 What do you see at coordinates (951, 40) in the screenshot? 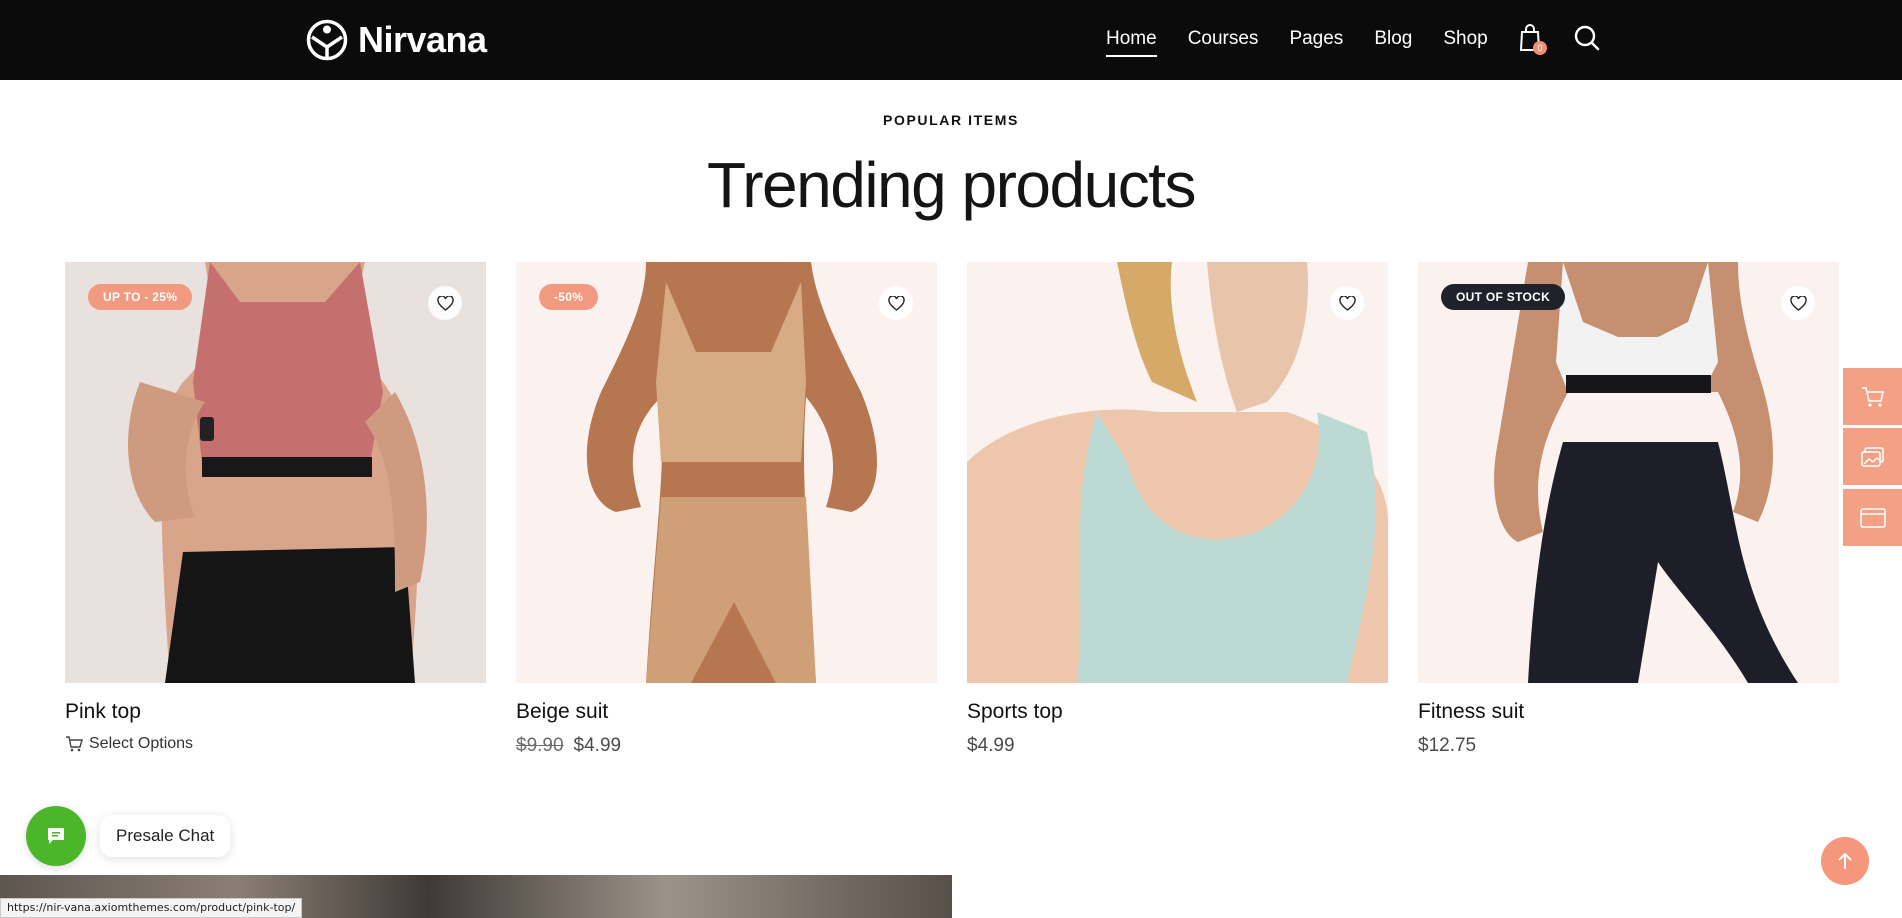
I see `site-header: Nirvana Home Courses Pages Blog Shop 0` at bounding box center [951, 40].